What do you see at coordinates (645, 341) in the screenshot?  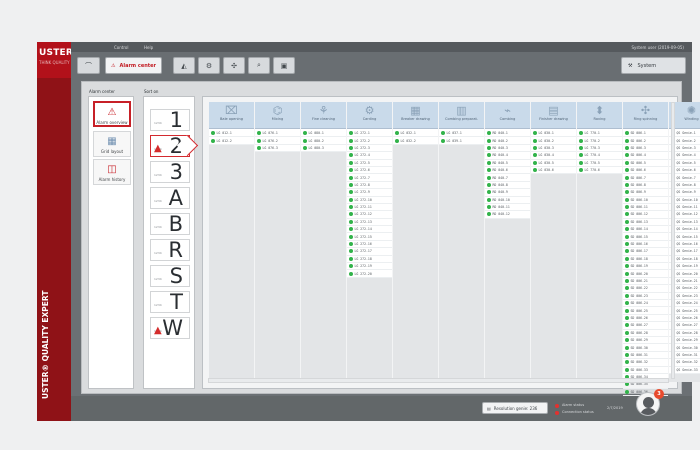 I see `machine-item: SD 006-29` at bounding box center [645, 341].